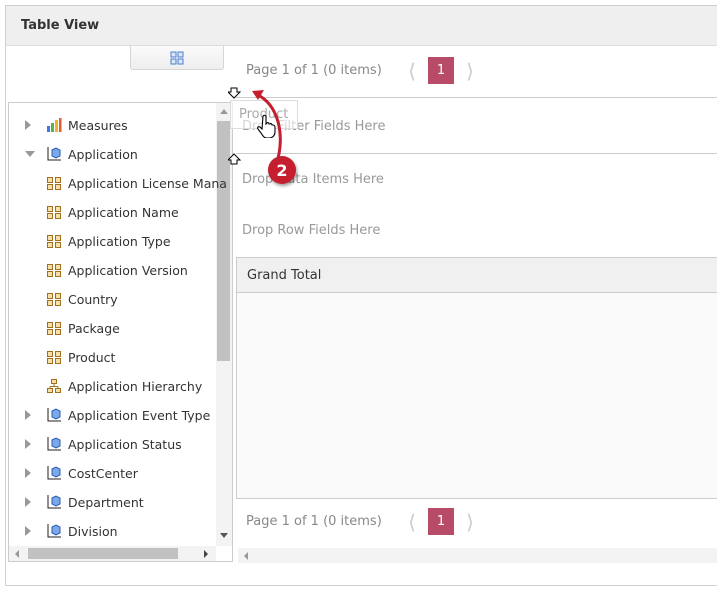 Image resolution: width=717 pixels, height=589 pixels. Describe the element at coordinates (98, 125) in the screenshot. I see `tree-item-label: Measures` at that location.